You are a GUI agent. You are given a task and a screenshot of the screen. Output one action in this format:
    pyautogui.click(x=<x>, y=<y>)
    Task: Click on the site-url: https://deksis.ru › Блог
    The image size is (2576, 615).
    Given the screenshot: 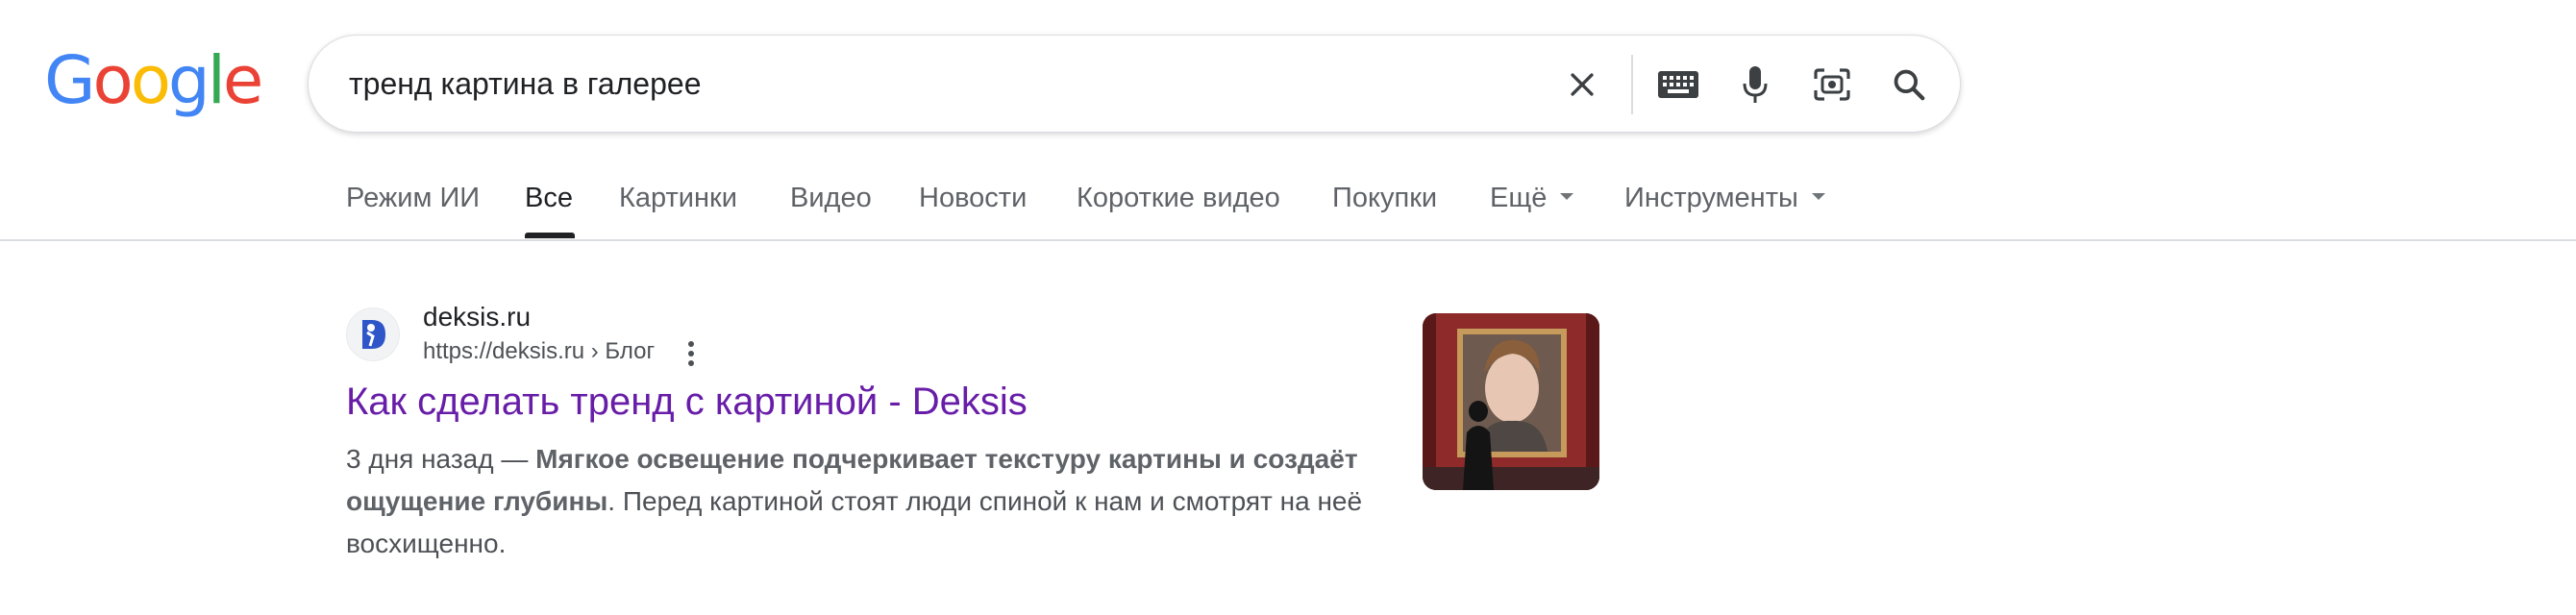 What is the action you would take?
    pyautogui.click(x=539, y=351)
    